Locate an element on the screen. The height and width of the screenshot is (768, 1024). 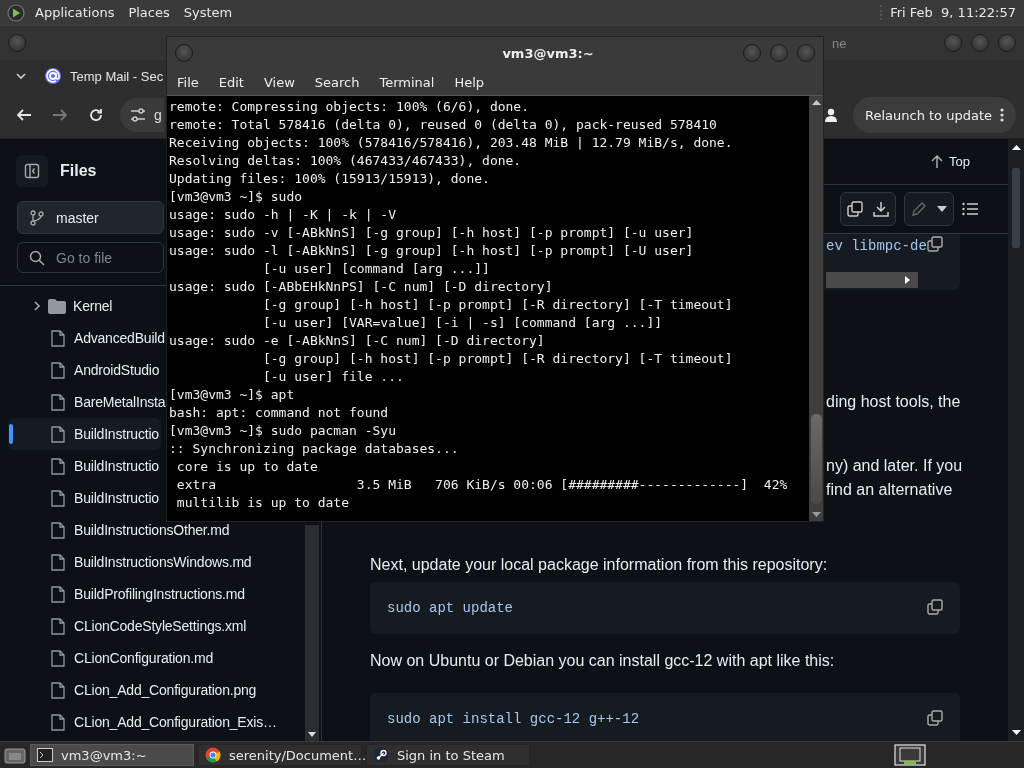
taskbar-button: Sign in to Steam is located at coordinates (448, 755).